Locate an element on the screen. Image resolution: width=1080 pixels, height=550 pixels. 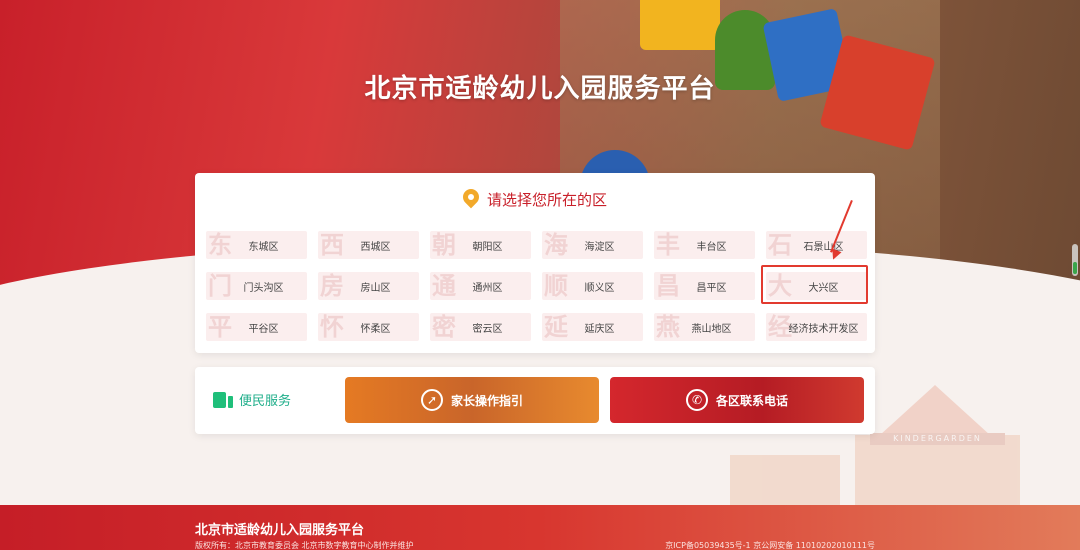
services-label-text: 便民服务 is located at coordinates (265, 401).